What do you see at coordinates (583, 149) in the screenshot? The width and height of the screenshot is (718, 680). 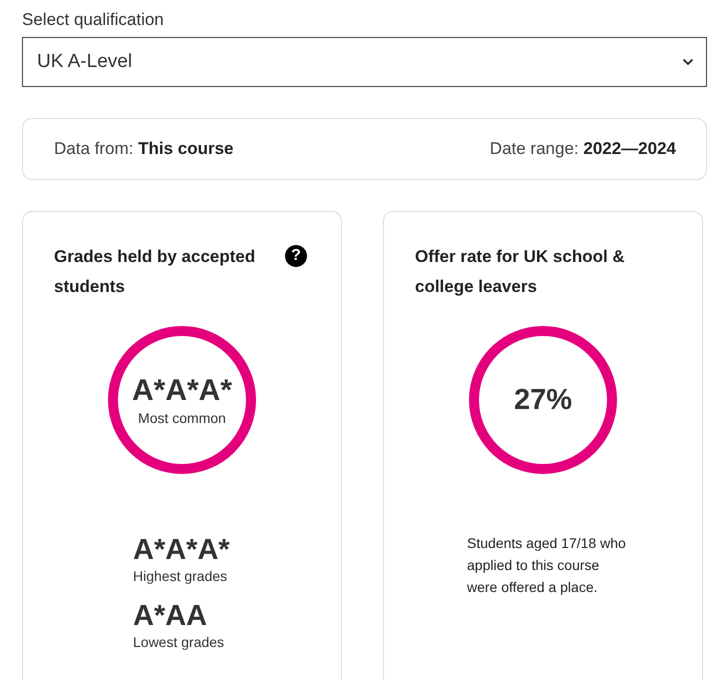 I see `date-range-text: Date range: 2022—2024` at bounding box center [583, 149].